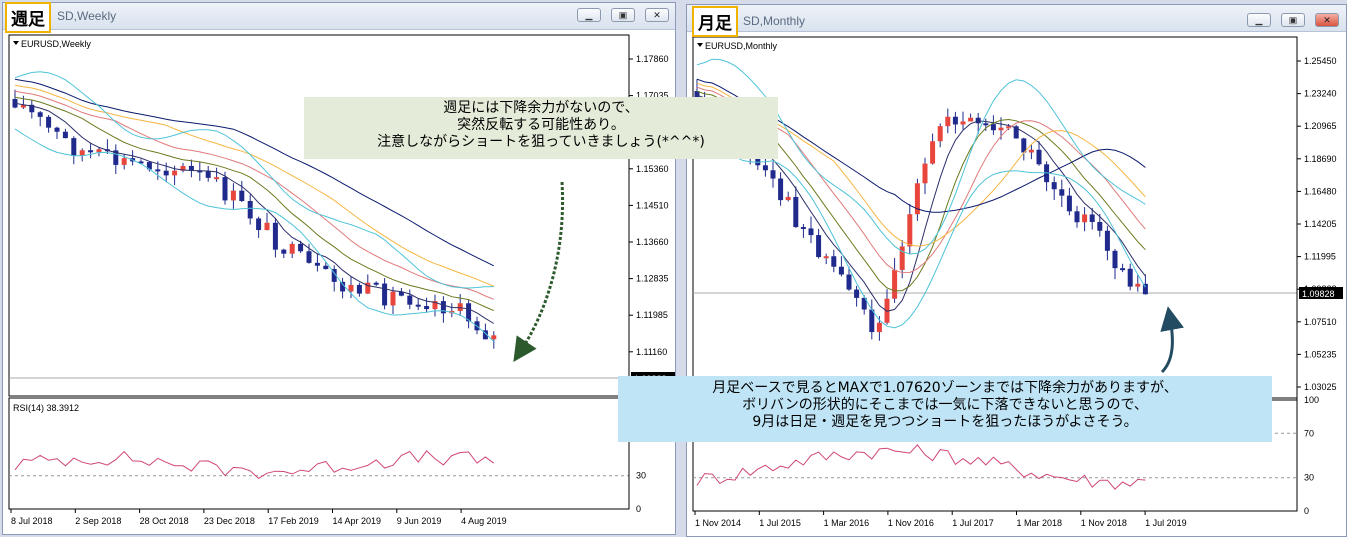 This screenshot has height=537, width=1347. I want to click on date-tick-label: 8 Jul 2018, so click(32, 521).